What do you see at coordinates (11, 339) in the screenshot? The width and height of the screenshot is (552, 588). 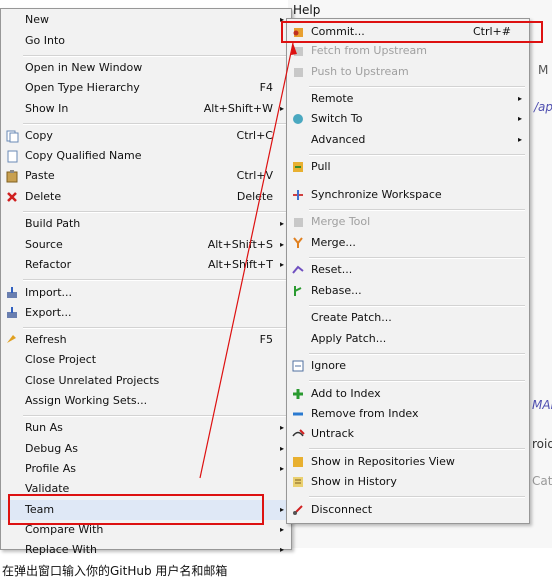 I see `refresh-icon` at bounding box center [11, 339].